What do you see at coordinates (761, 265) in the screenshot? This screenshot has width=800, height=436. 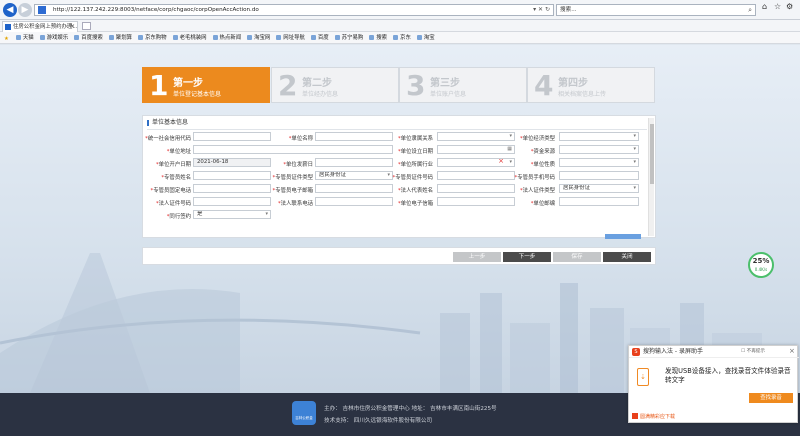 I see `network-gauge: 25% 0.4K/s` at bounding box center [761, 265].